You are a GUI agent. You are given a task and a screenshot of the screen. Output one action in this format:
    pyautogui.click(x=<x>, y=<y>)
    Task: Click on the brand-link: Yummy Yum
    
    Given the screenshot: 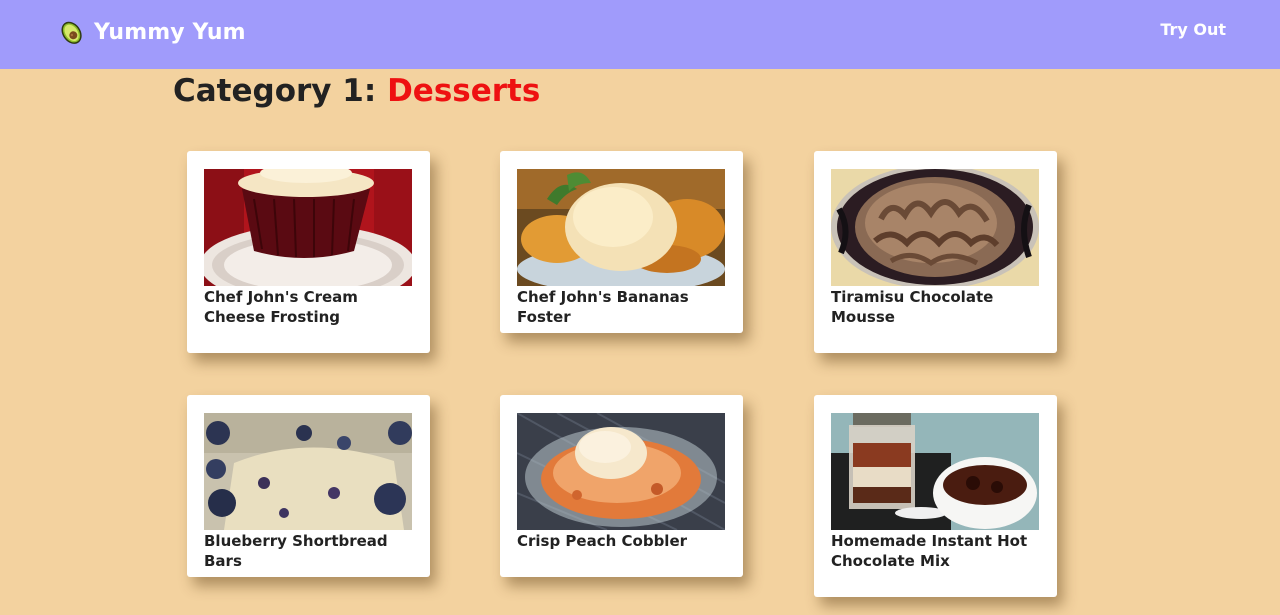 What is the action you would take?
    pyautogui.click(x=151, y=32)
    